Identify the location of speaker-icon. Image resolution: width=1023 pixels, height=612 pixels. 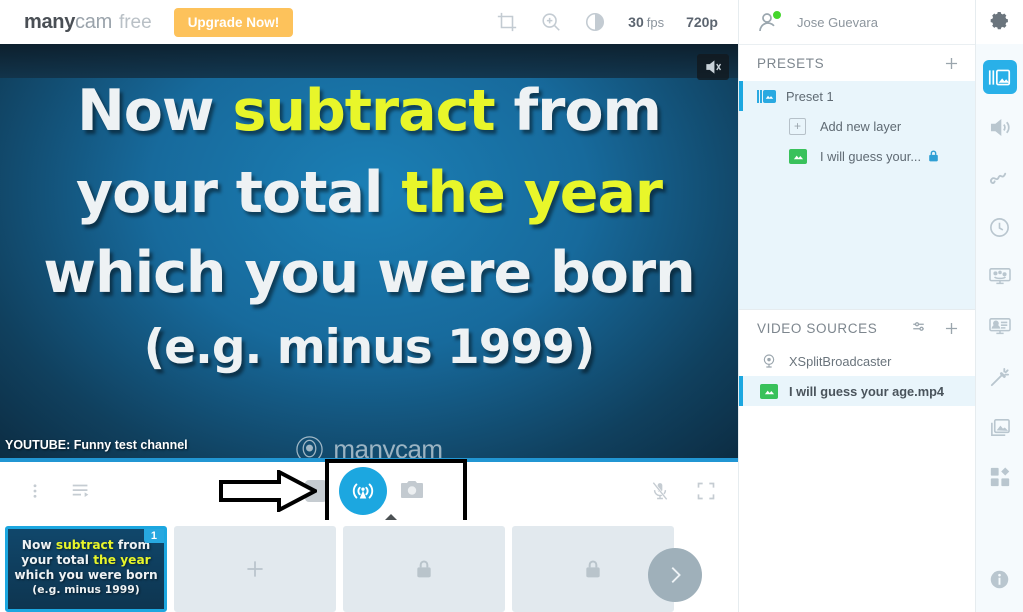
(999, 127).